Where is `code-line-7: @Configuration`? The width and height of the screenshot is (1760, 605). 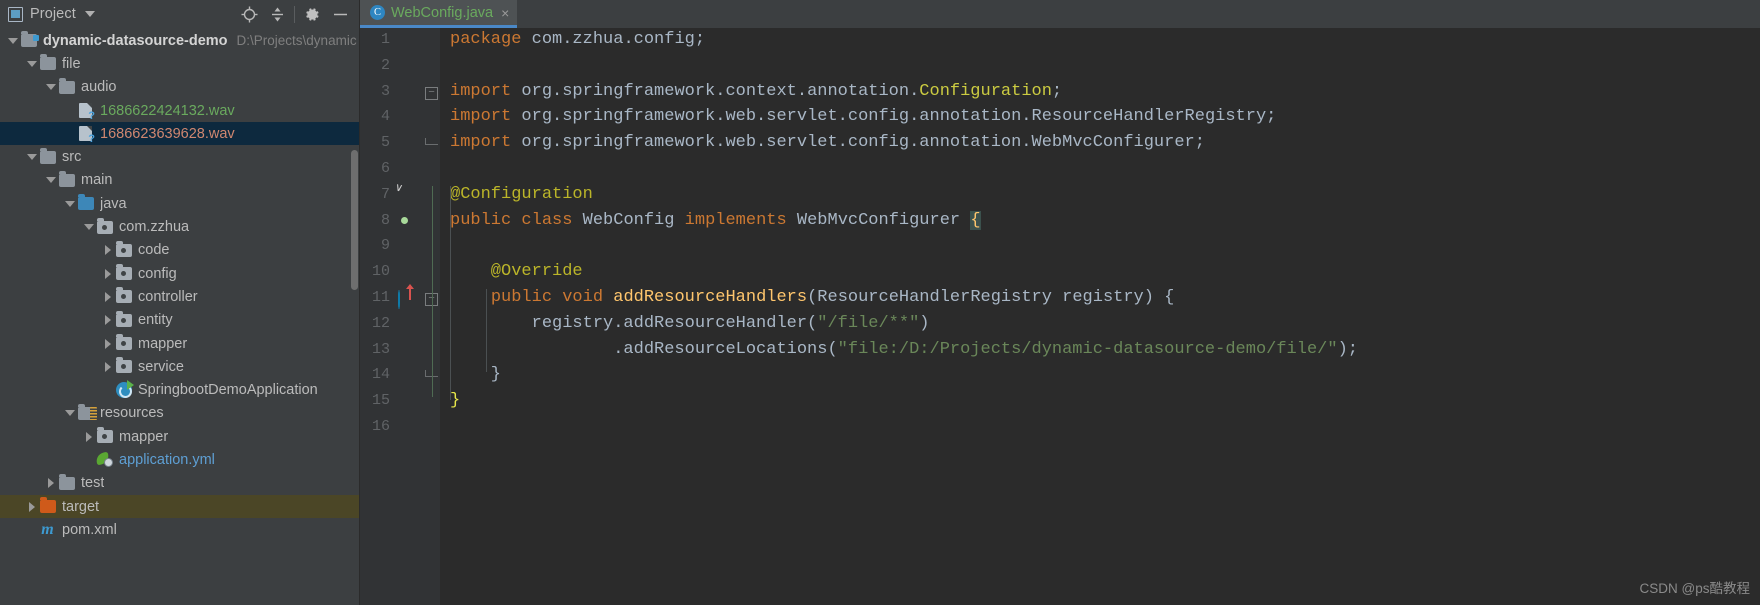
code-line-7: @Configuration is located at coordinates (521, 194).